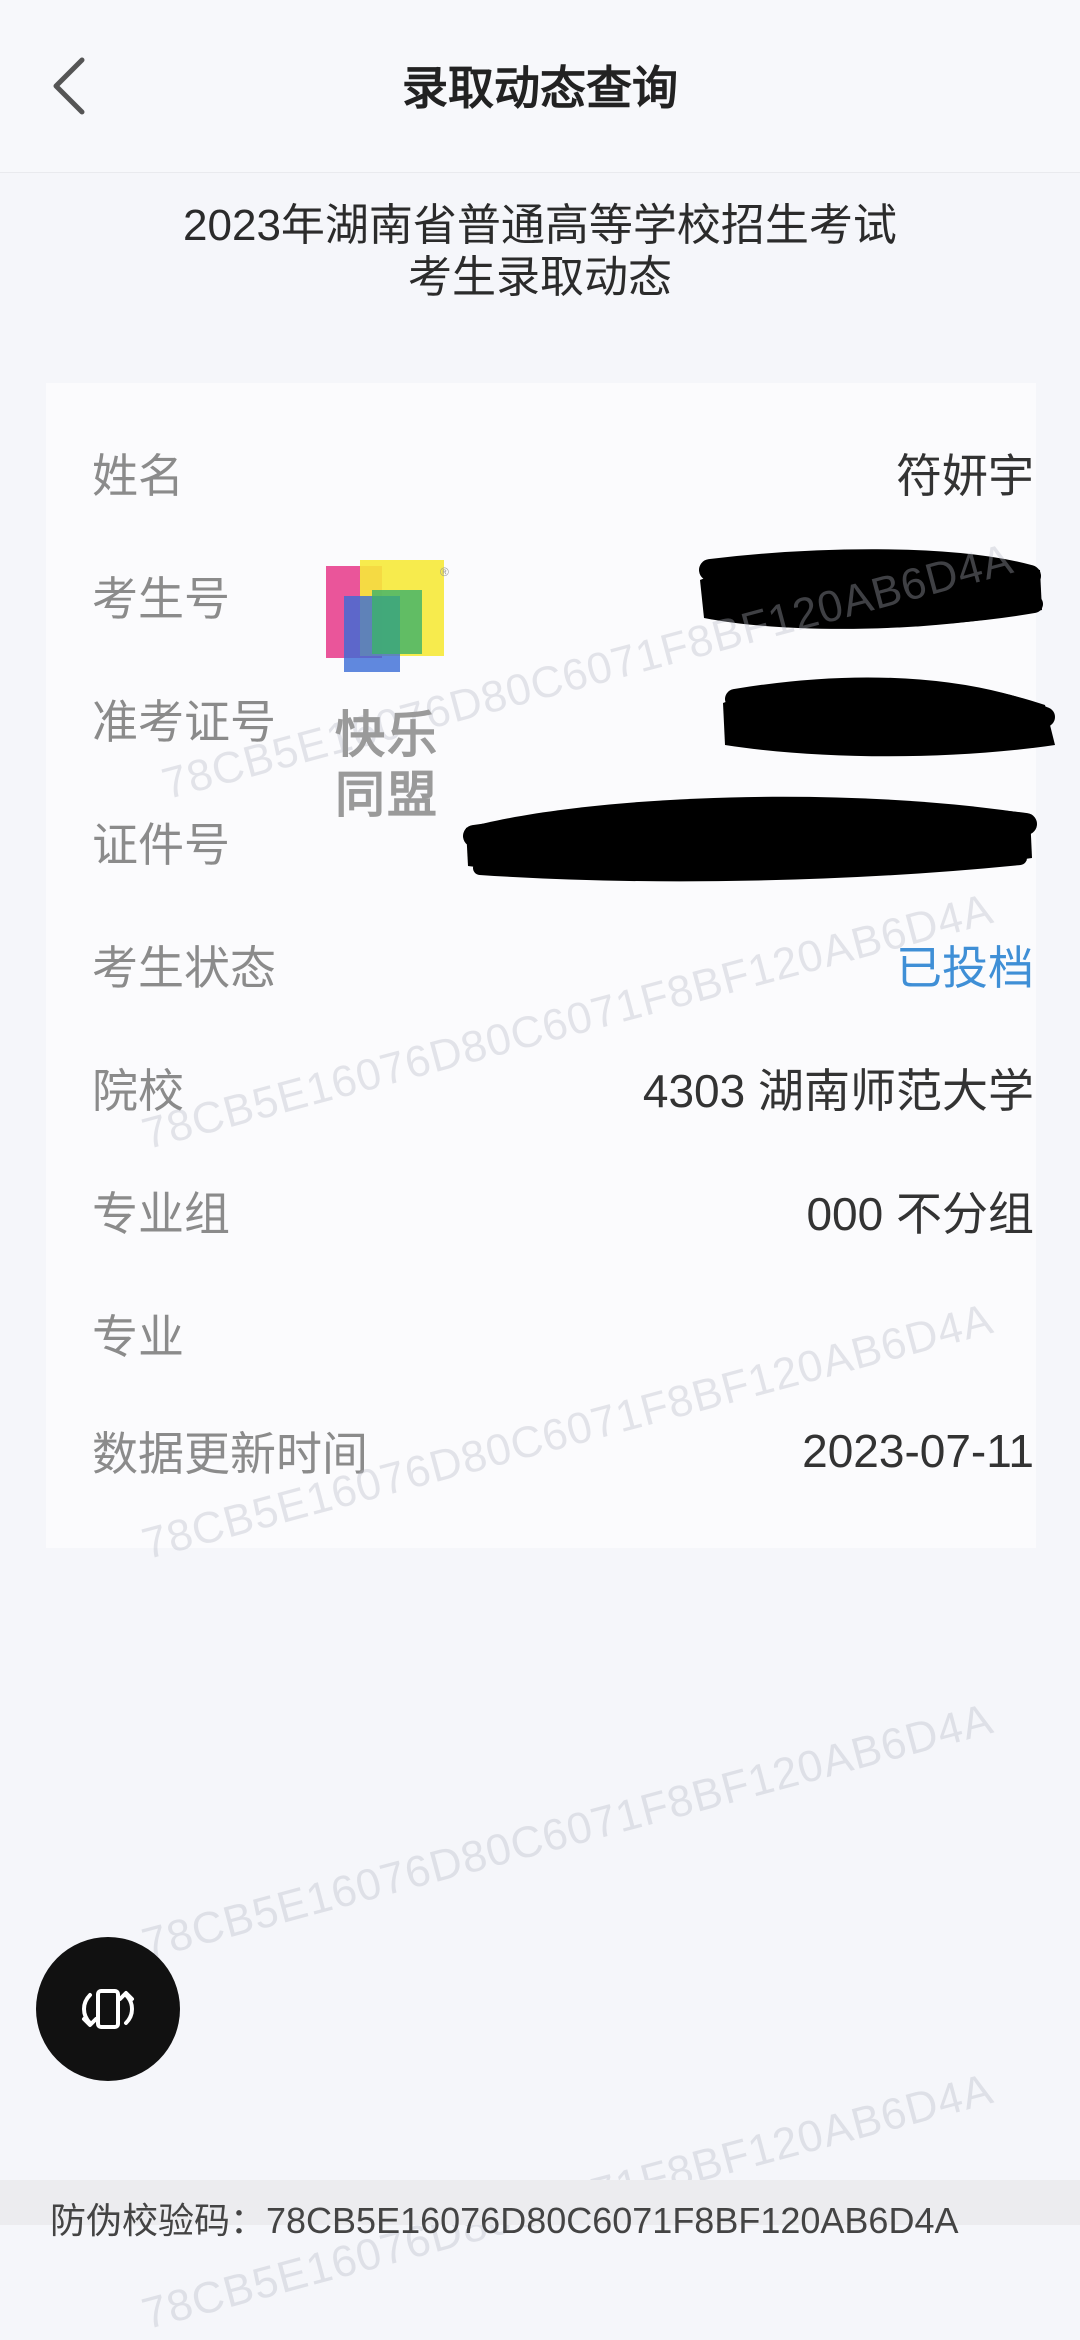  Describe the element at coordinates (540, 277) in the screenshot. I see `exam-heading-line2: 考生录取动态` at that location.